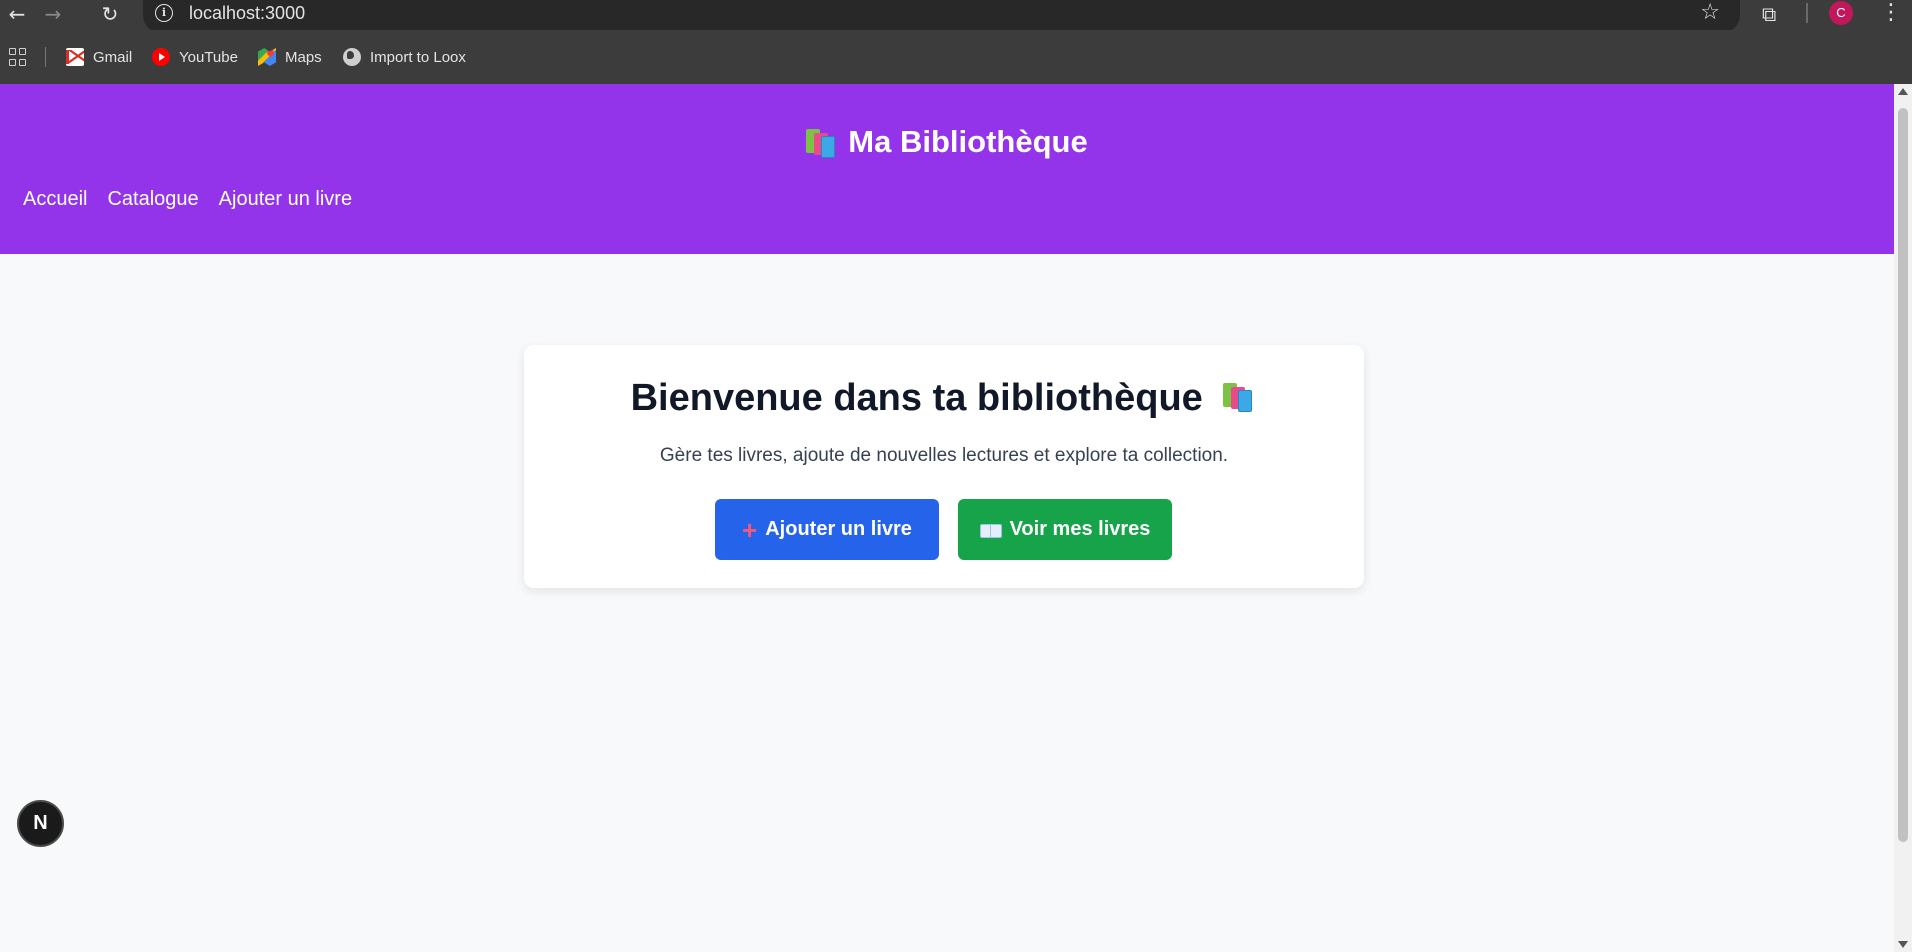  Describe the element at coordinates (418, 57) in the screenshot. I see `bookmark-label: Import to Loox` at that location.